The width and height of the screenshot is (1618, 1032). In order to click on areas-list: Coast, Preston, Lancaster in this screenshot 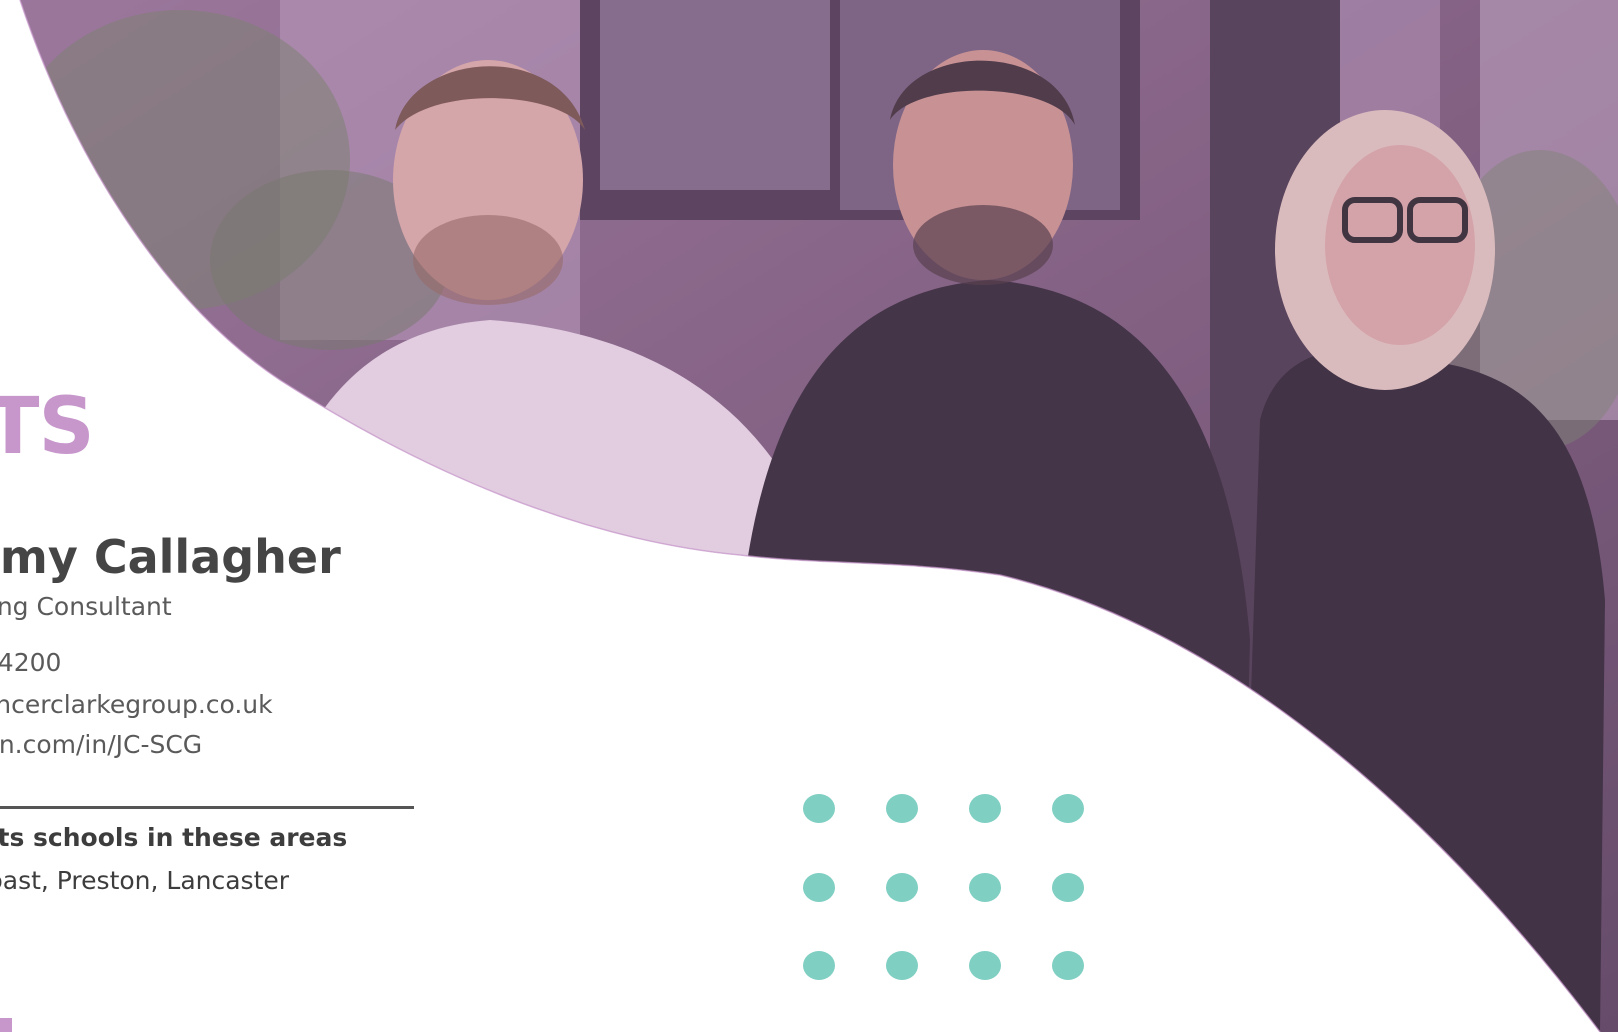, I will do `click(145, 880)`.